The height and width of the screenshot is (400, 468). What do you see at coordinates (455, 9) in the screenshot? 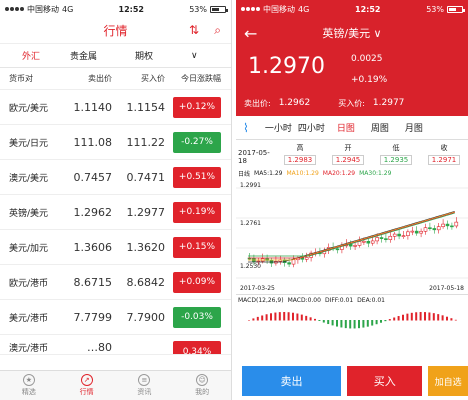
I see `battery-icon` at bounding box center [455, 9].